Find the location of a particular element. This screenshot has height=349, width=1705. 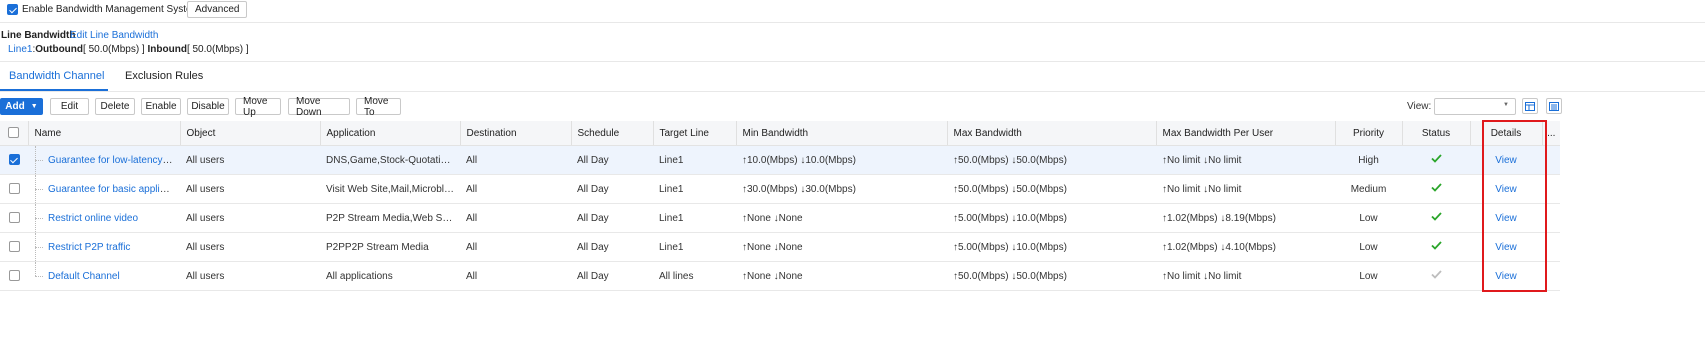

move-up-button: Move Up is located at coordinates (258, 107).